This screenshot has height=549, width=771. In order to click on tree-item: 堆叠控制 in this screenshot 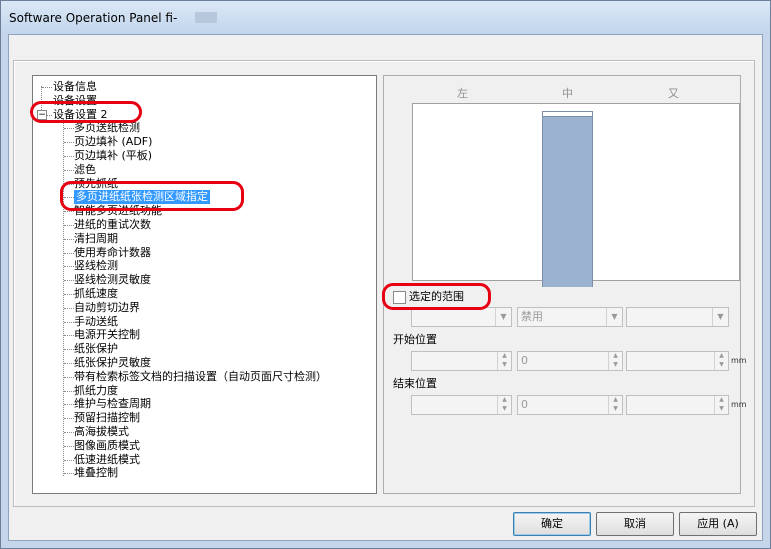, I will do `click(96, 473)`.